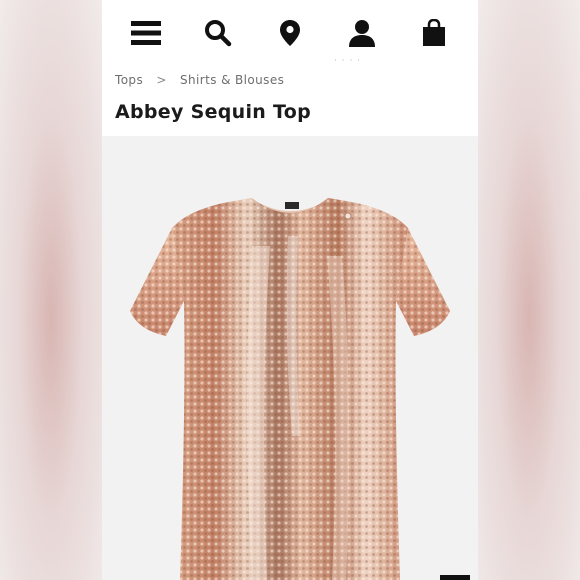 The image size is (580, 580). I want to click on scrolled-text-fragment: · · · ·, so click(348, 61).